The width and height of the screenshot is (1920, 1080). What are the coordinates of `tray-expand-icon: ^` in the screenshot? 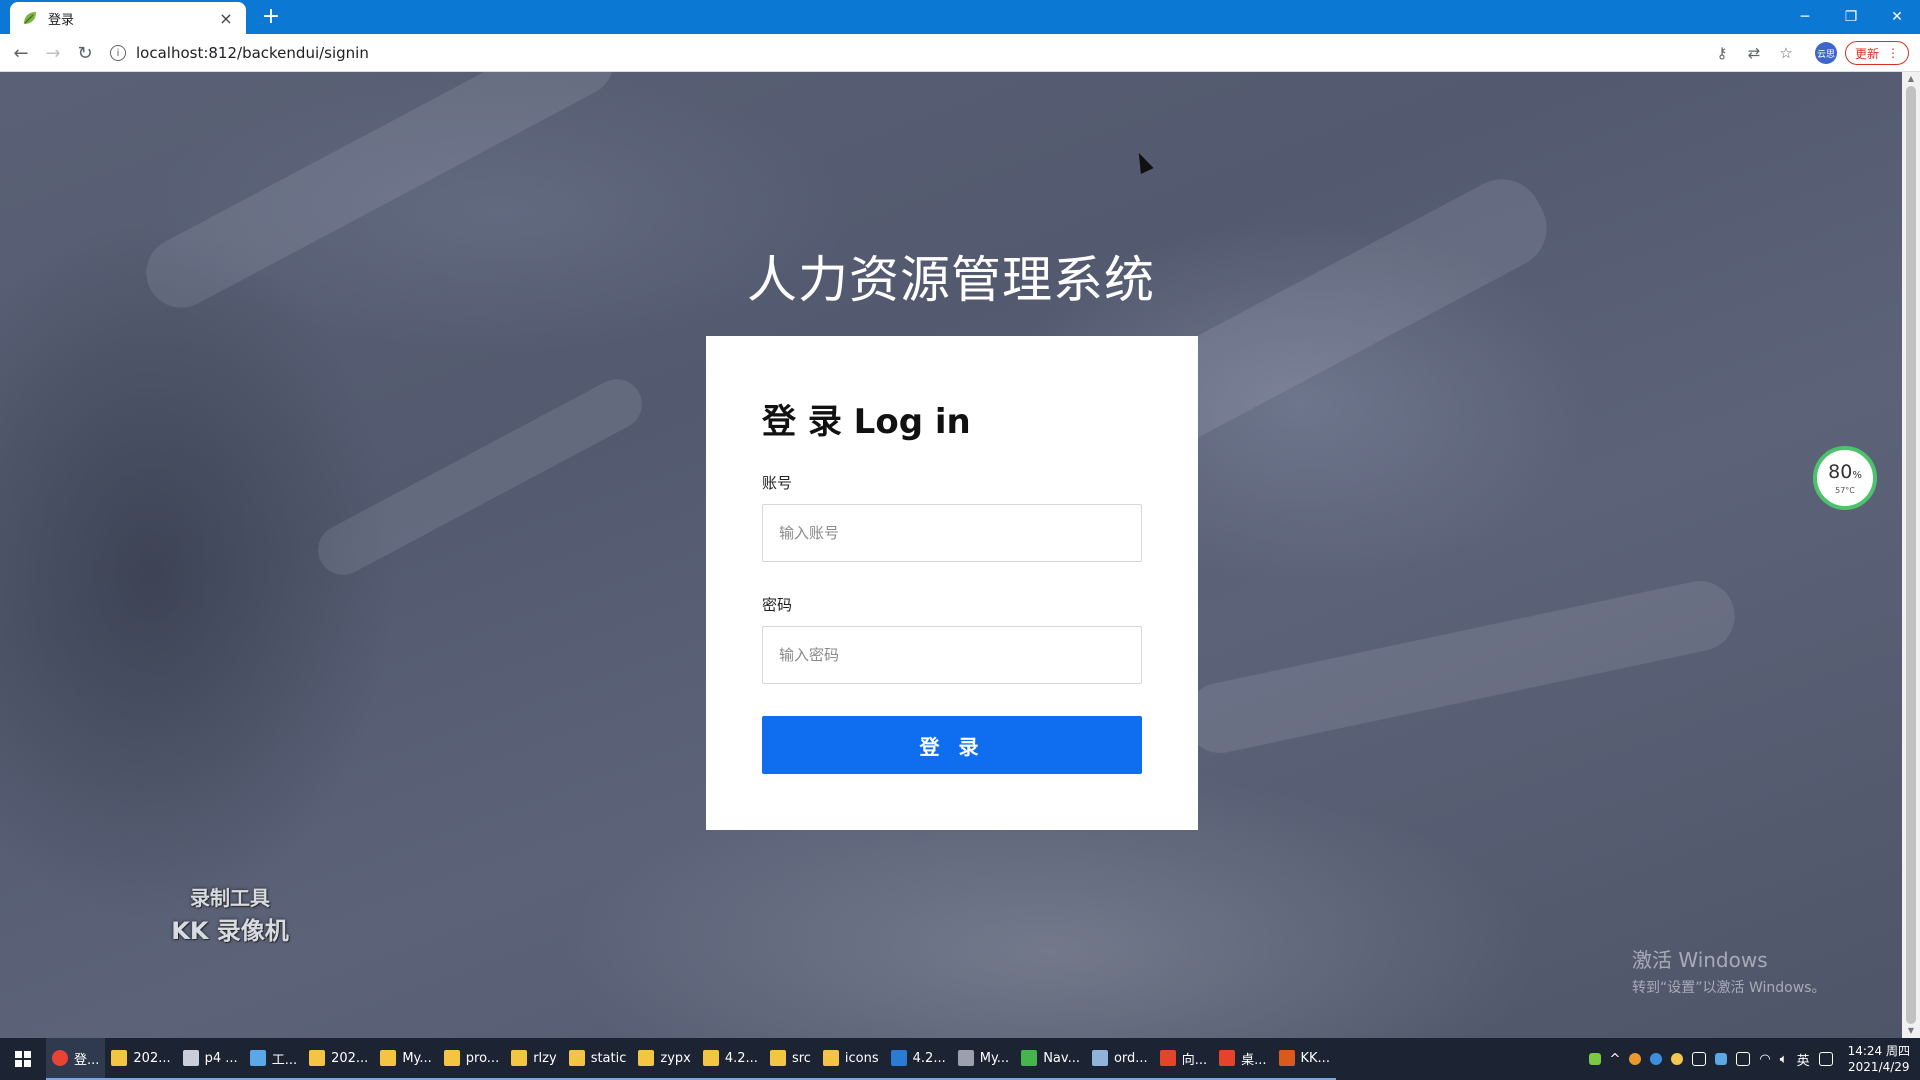 It's located at (1615, 1059).